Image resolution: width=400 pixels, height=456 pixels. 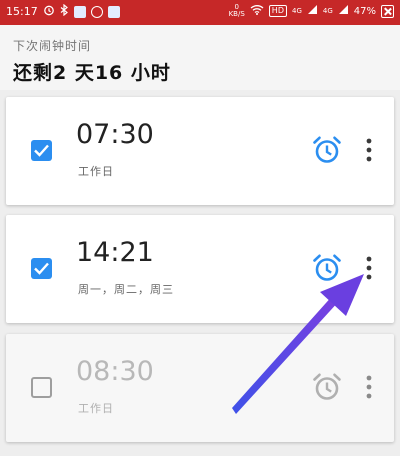 I want to click on alarm-status-icon, so click(x=49, y=11).